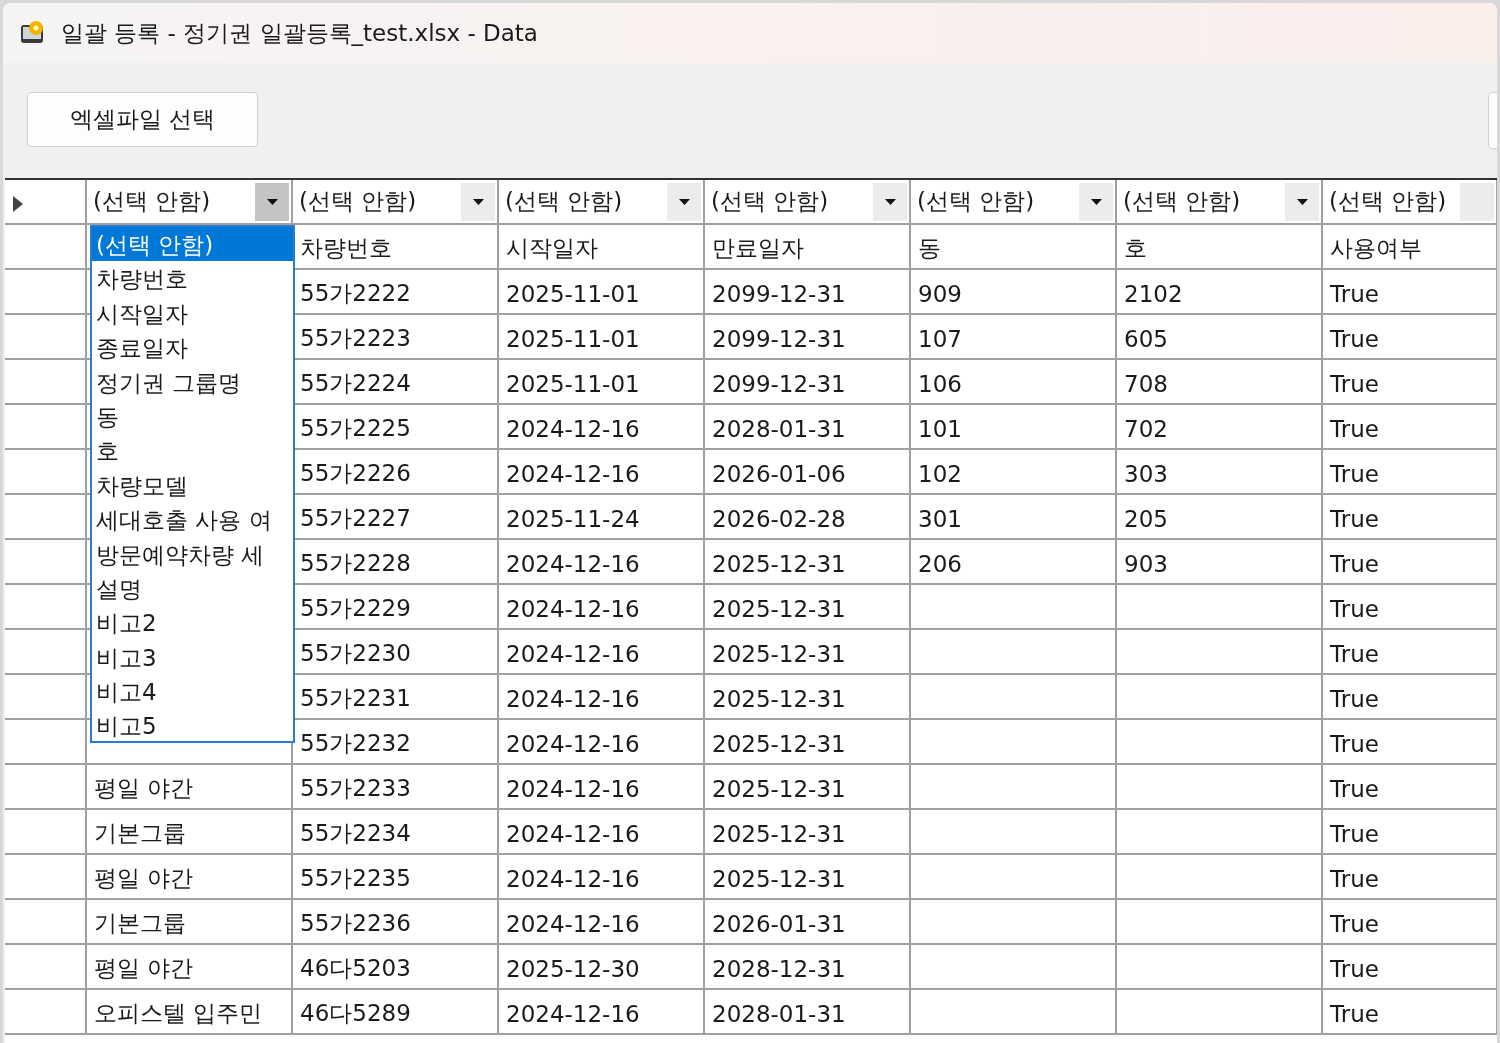  I want to click on table-cell: 2028-01-31, so click(808, 427).